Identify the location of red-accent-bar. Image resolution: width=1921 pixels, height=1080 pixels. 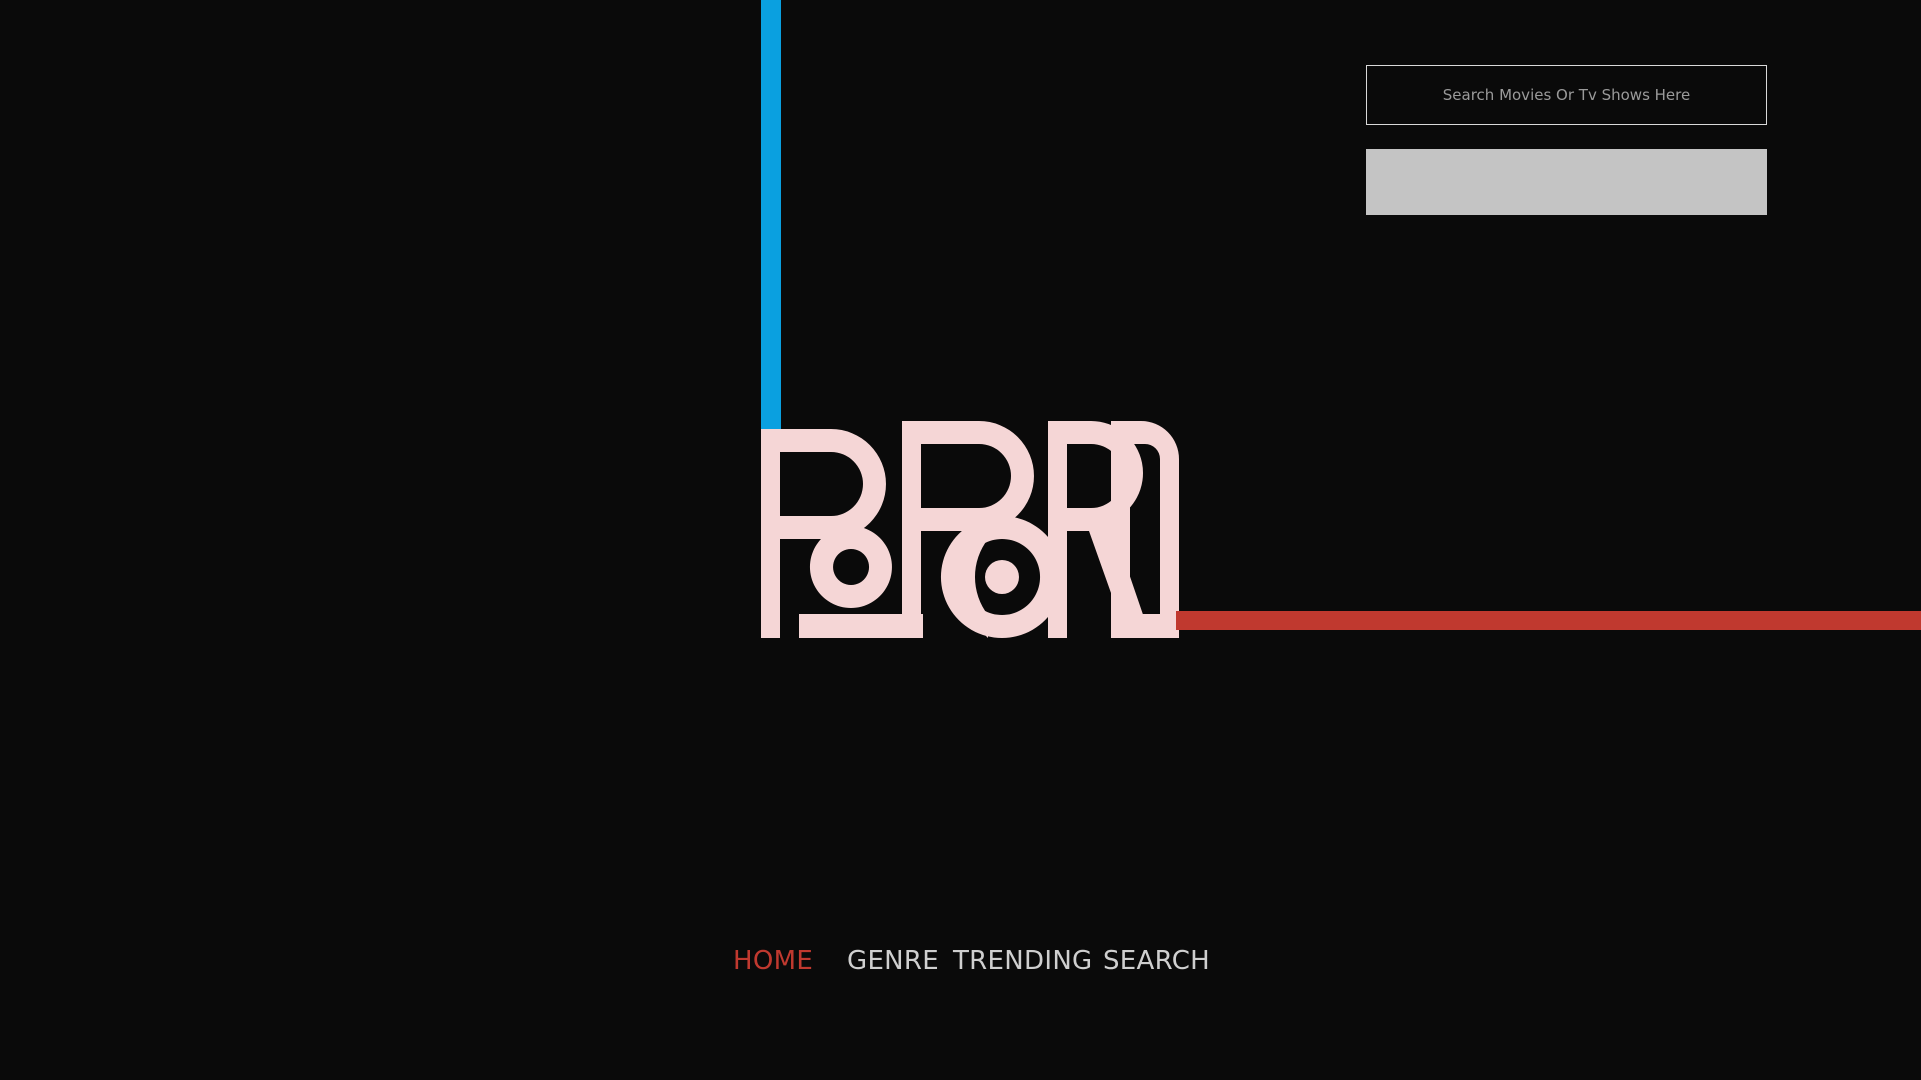
(1548, 620).